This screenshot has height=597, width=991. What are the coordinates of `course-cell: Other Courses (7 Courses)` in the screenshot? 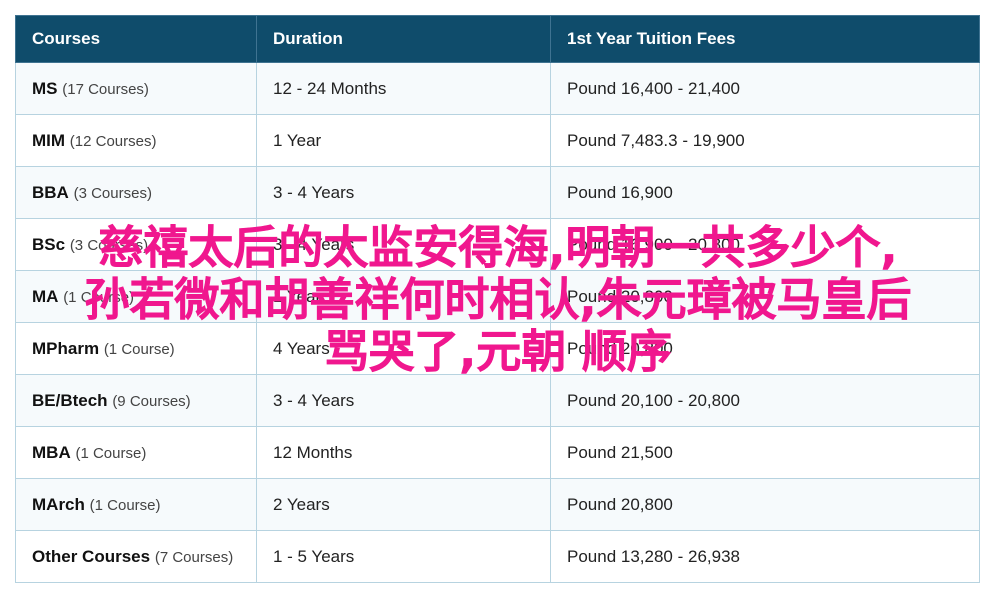 It's located at (136, 556).